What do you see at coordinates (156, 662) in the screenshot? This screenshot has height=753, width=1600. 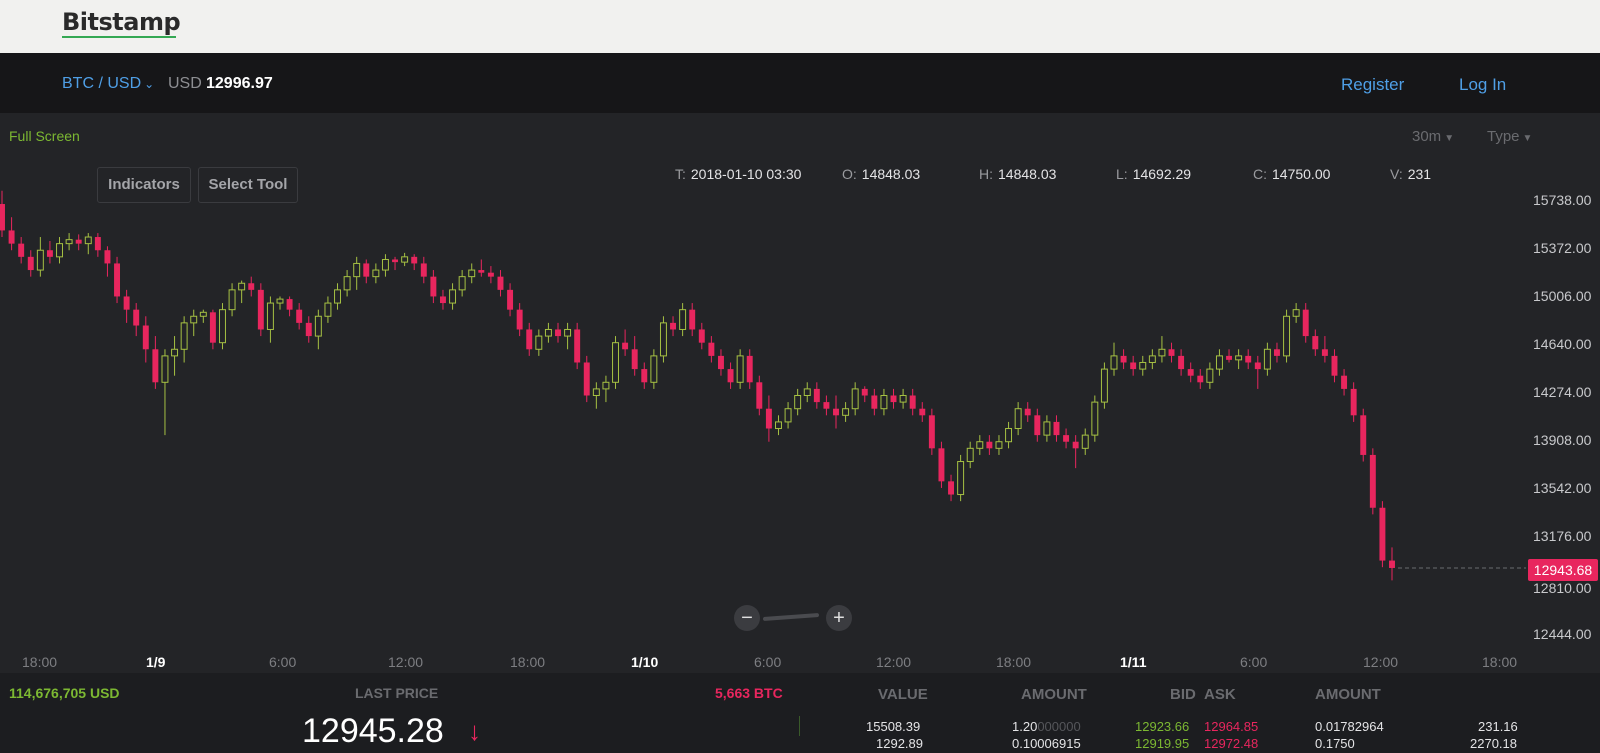 I see `x-tick-label: 1/9` at bounding box center [156, 662].